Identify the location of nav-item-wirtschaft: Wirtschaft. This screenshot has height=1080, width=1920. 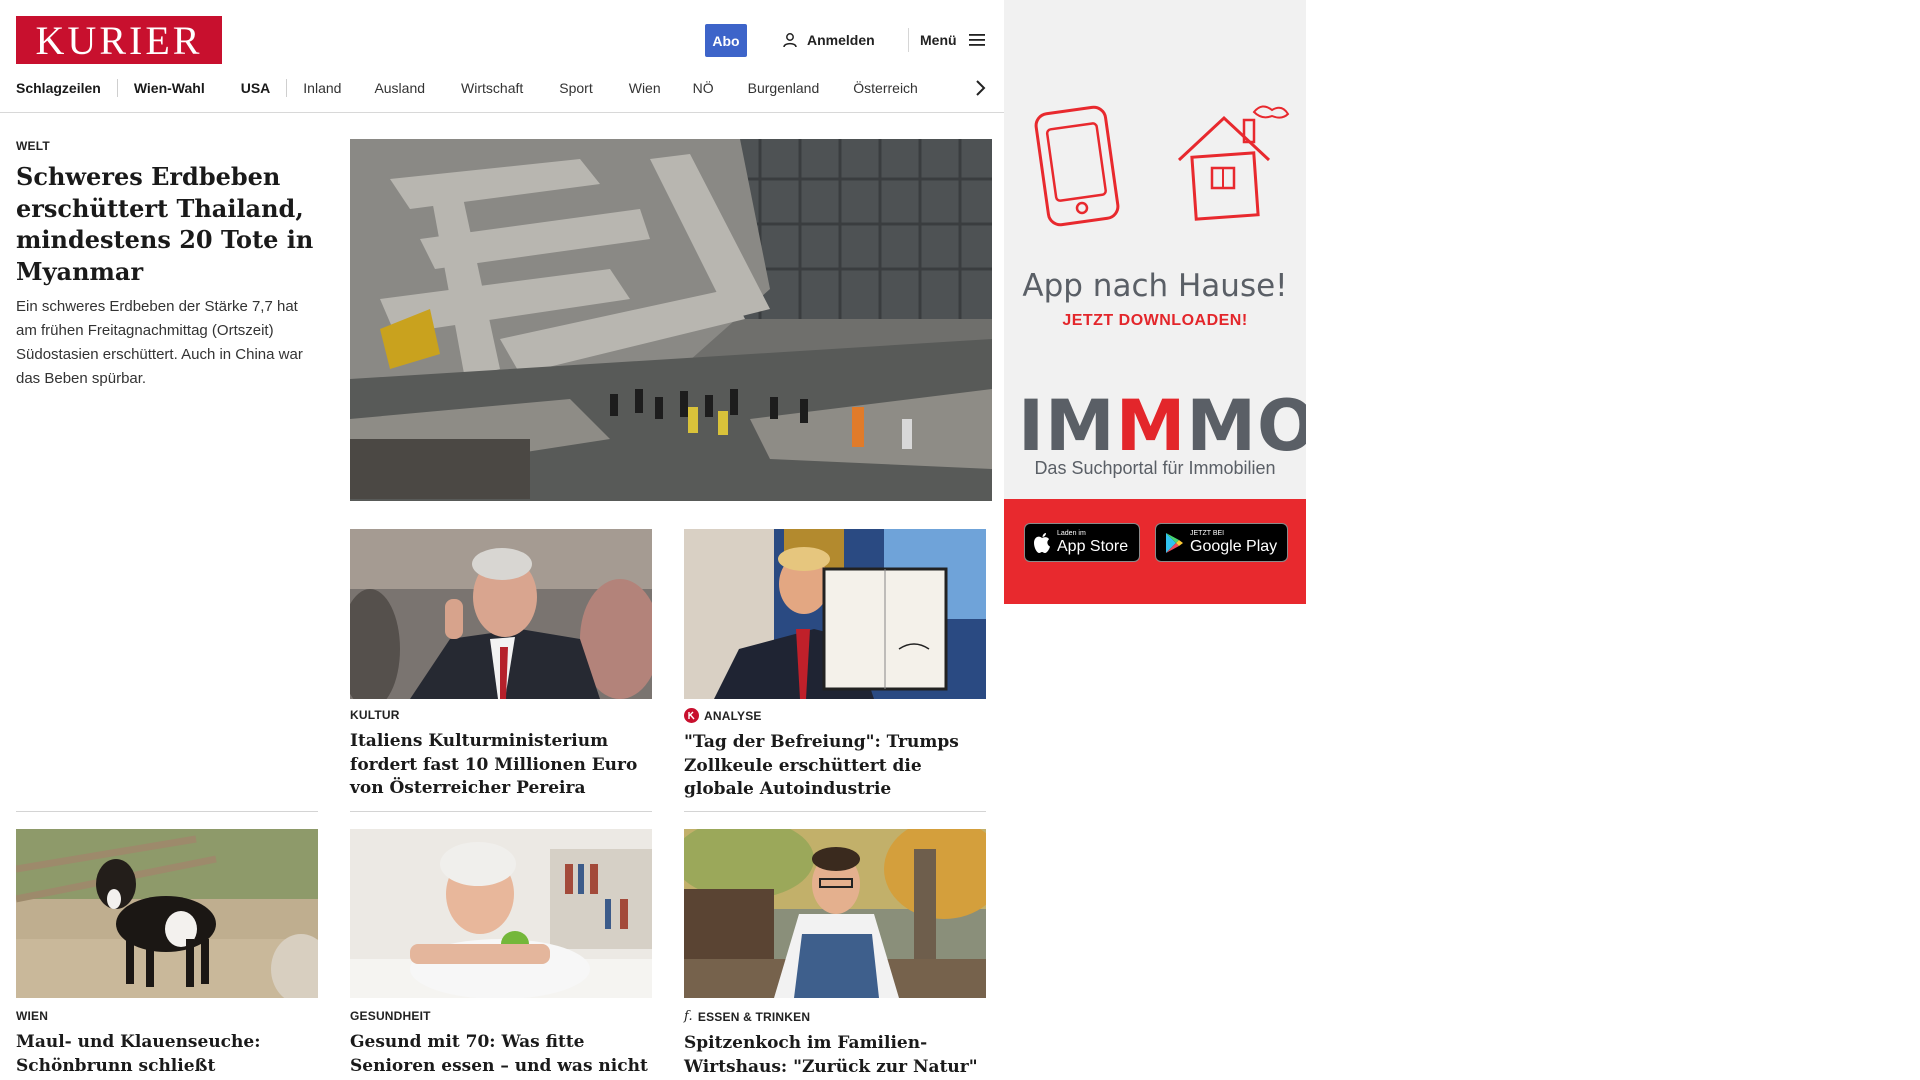
(492, 88).